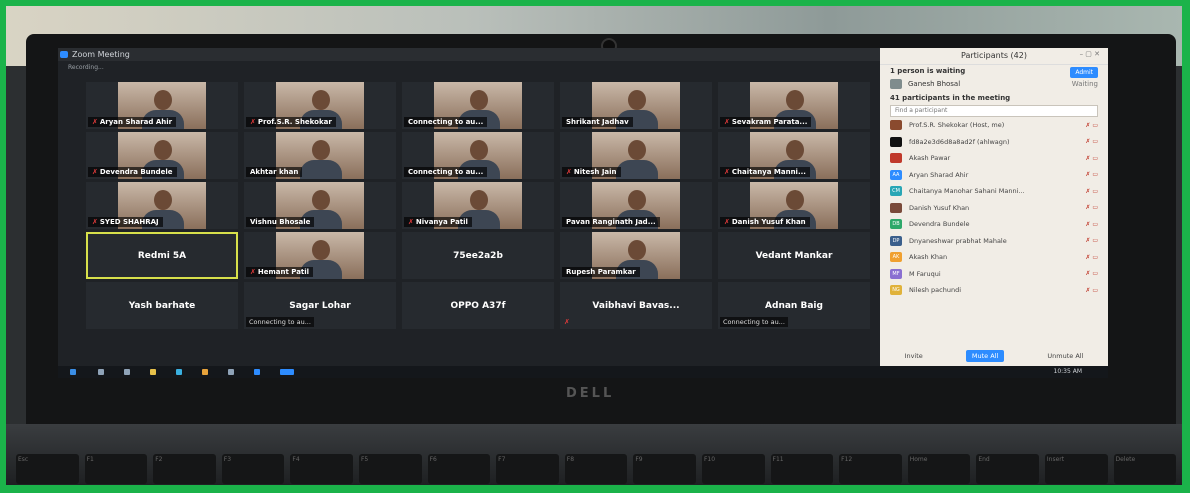 The height and width of the screenshot is (493, 1190). I want to click on participant-name: Rupesh Paramkar, so click(601, 272).